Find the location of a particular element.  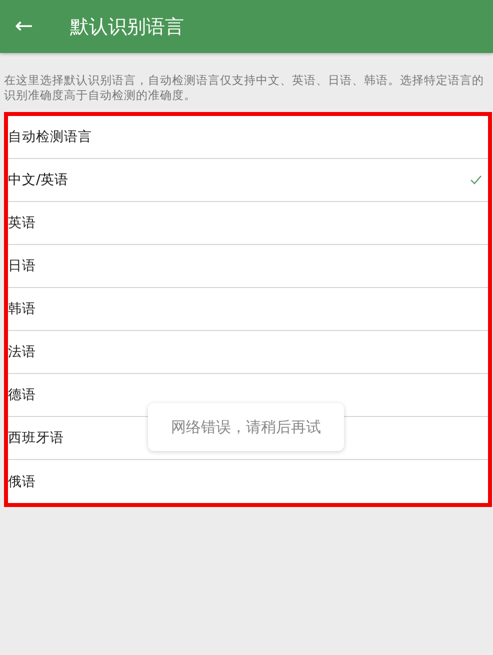

back-button: ← is located at coordinates (24, 27).